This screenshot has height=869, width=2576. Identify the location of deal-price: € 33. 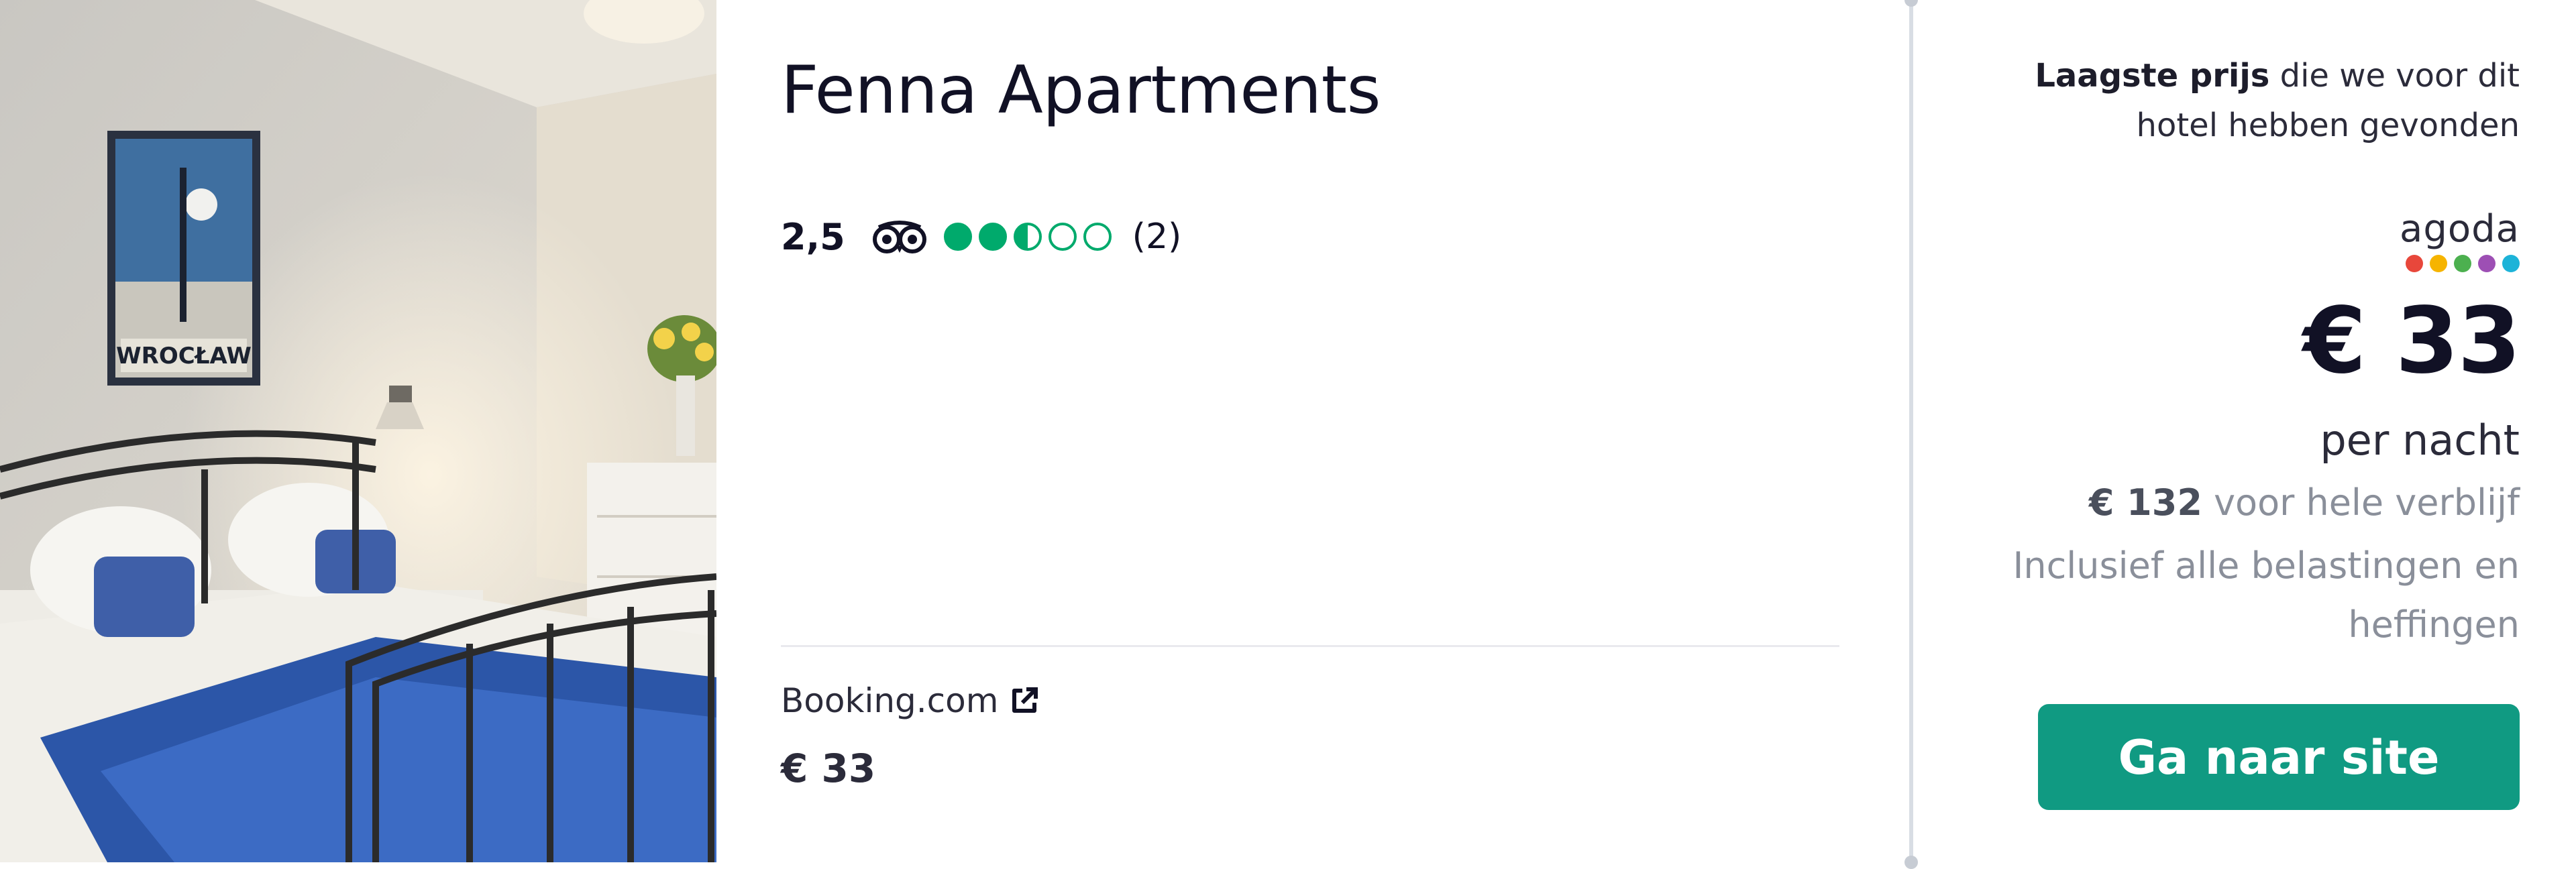
(2411, 341).